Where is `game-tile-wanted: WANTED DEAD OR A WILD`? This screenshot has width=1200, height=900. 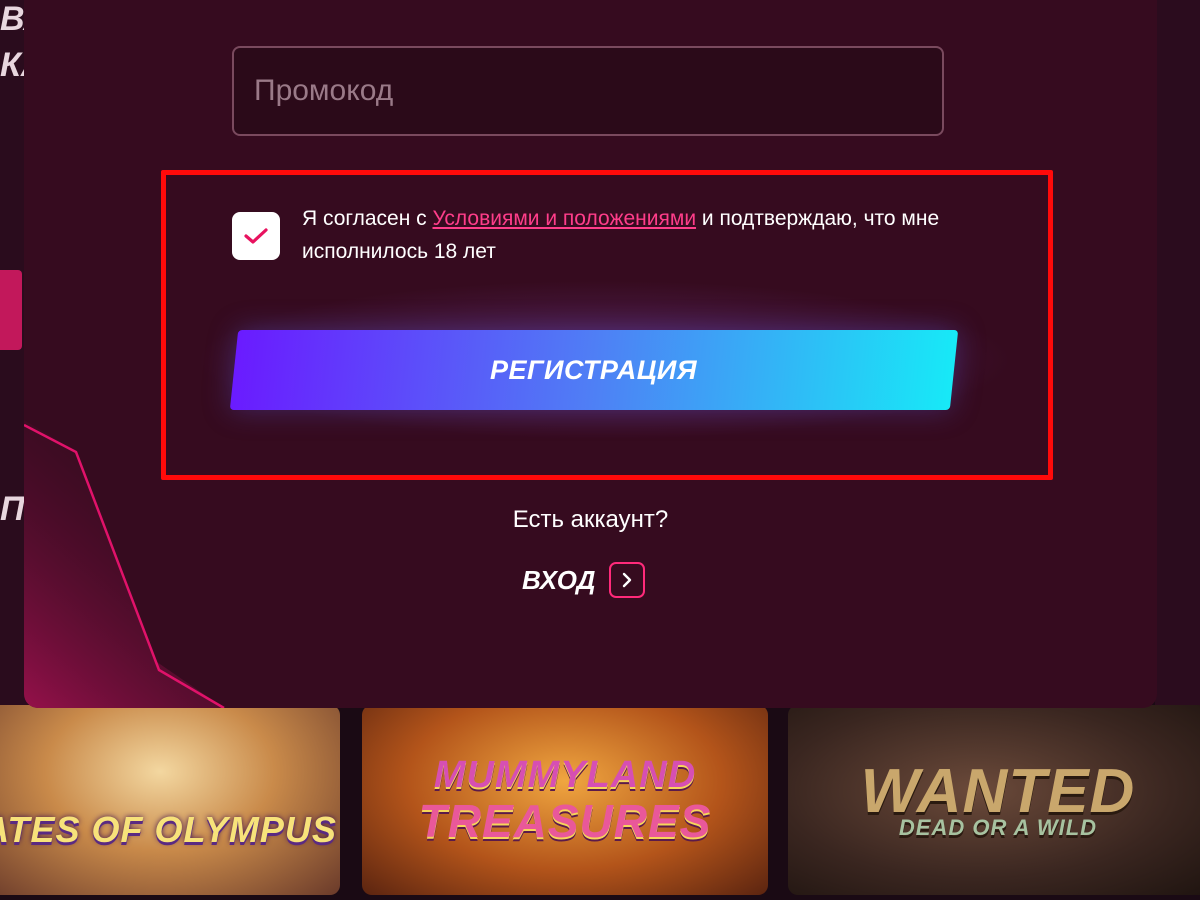
game-tile-wanted: WANTED DEAD OR A WILD is located at coordinates (994, 800).